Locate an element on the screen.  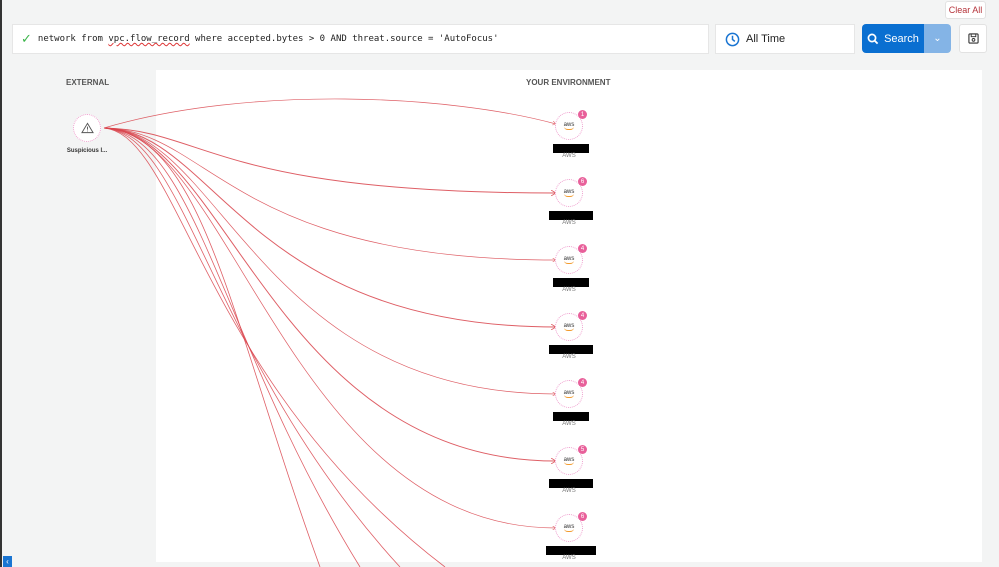
event-count-badge: 5 is located at coordinates (582, 449).